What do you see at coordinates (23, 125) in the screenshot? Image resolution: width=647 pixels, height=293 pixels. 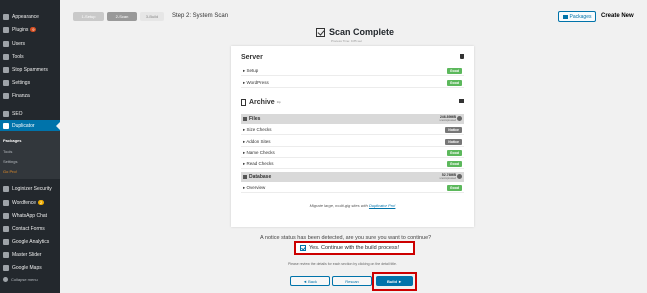 I see `sidebar-item-label: Duplicator` at bounding box center [23, 125].